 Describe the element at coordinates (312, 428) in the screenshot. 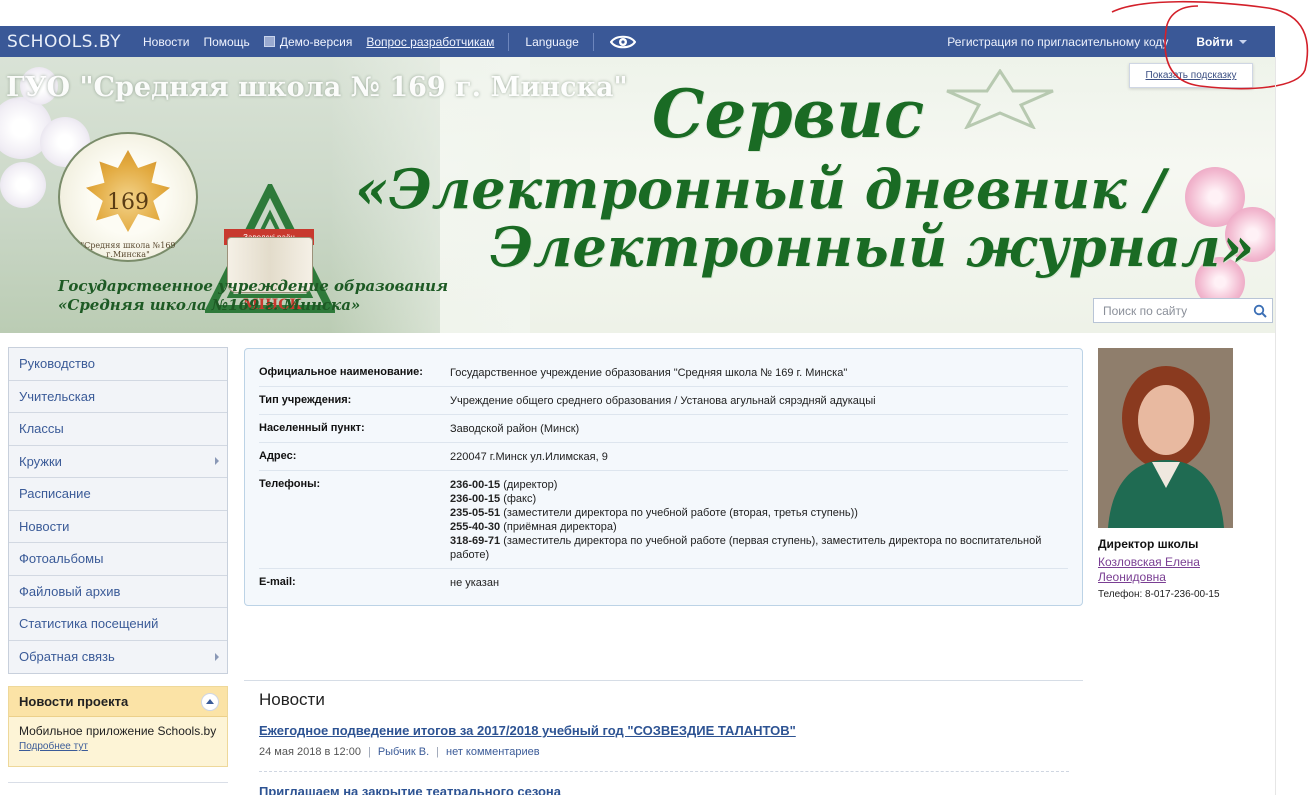

I see `info-label: Населенный пункт:` at that location.